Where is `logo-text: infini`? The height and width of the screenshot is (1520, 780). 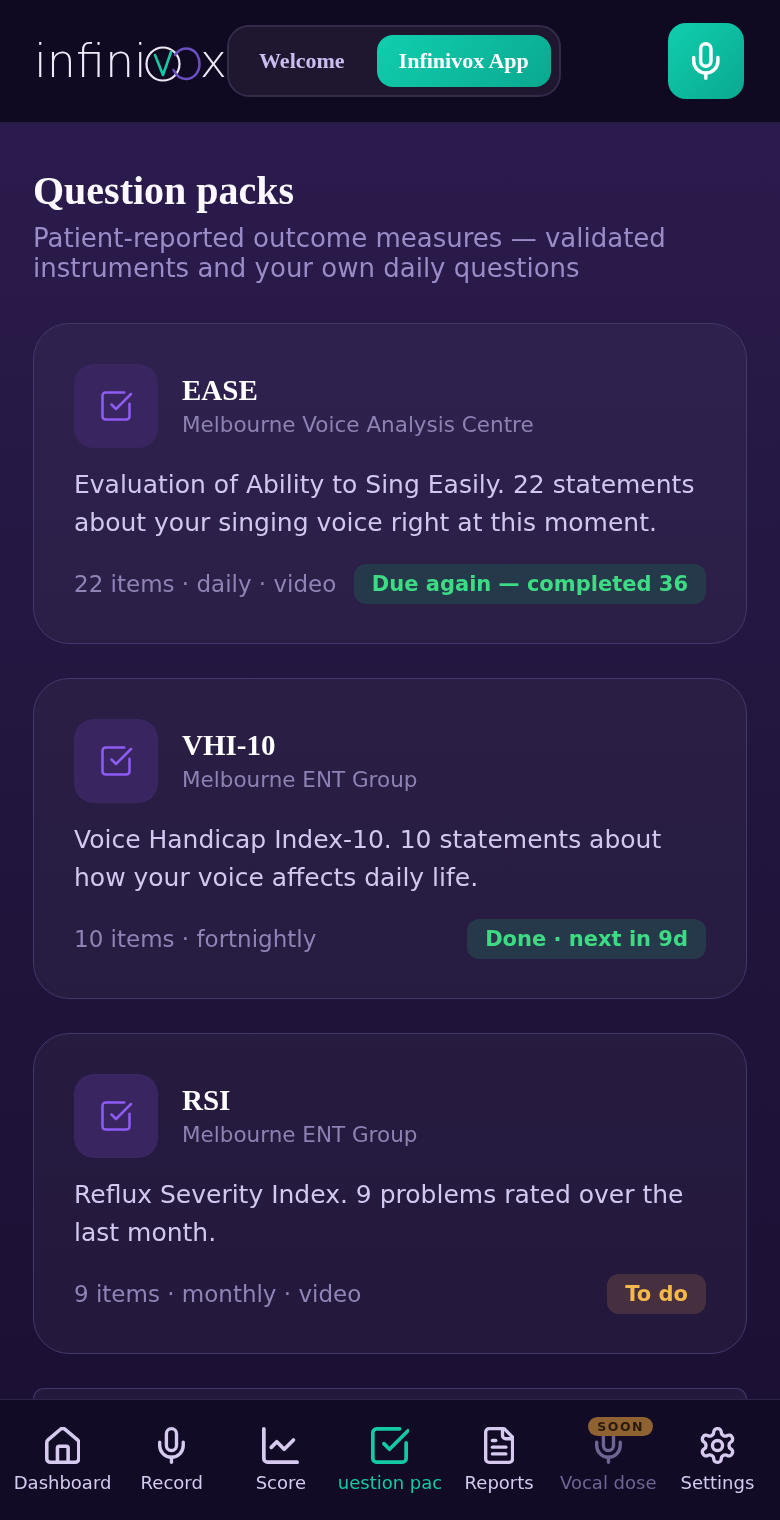
logo-text: infini is located at coordinates (90, 61).